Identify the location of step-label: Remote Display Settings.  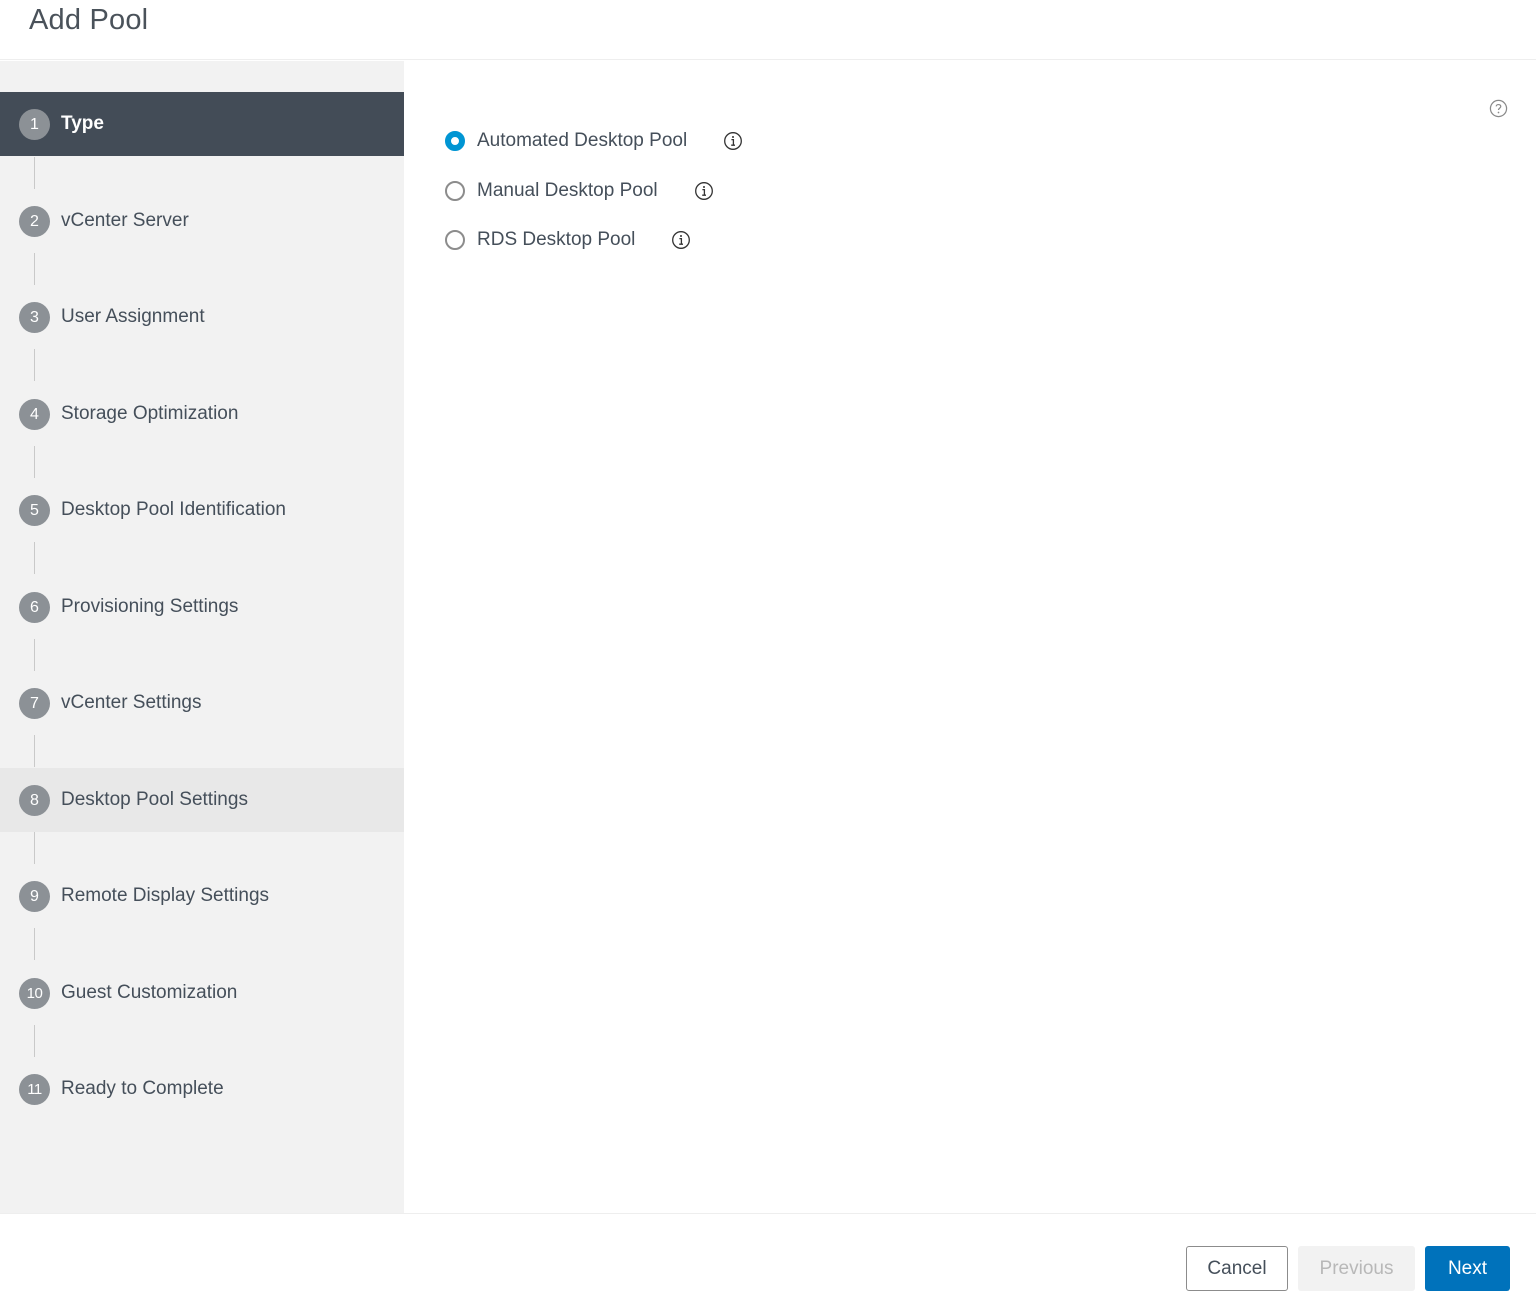
(165, 895).